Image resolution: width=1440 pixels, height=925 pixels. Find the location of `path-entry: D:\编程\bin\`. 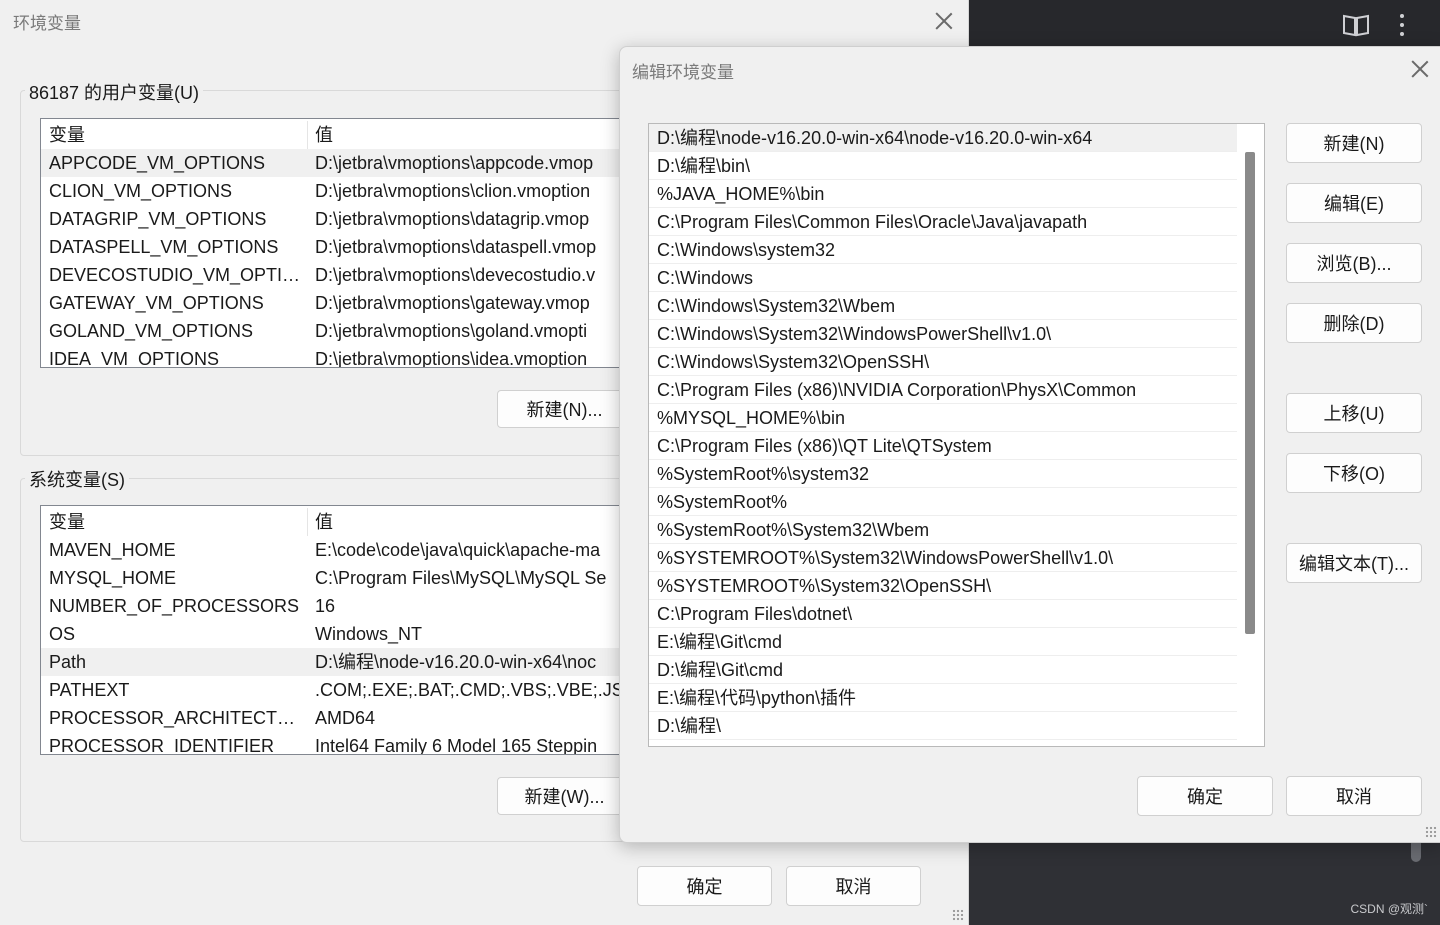

path-entry: D:\编程\bin\ is located at coordinates (943, 166).